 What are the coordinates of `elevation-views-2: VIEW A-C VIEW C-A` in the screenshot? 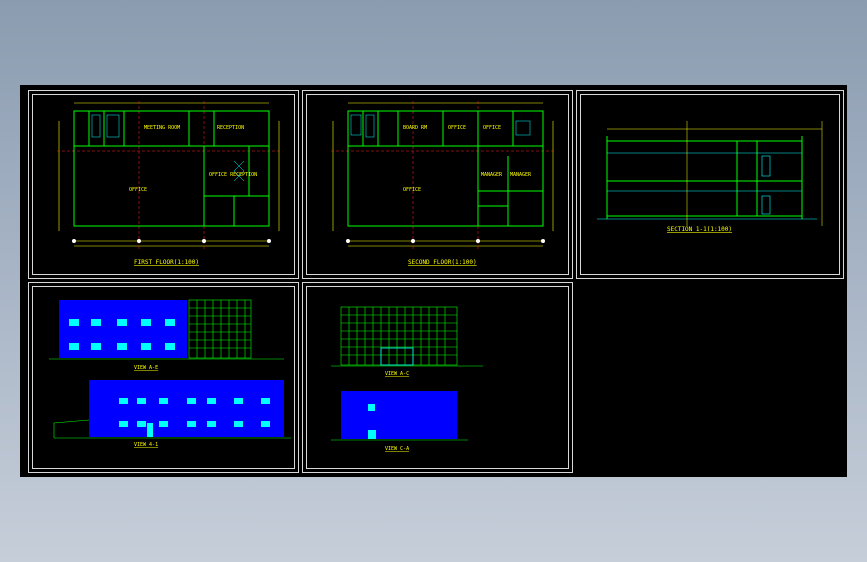 It's located at (407, 379).